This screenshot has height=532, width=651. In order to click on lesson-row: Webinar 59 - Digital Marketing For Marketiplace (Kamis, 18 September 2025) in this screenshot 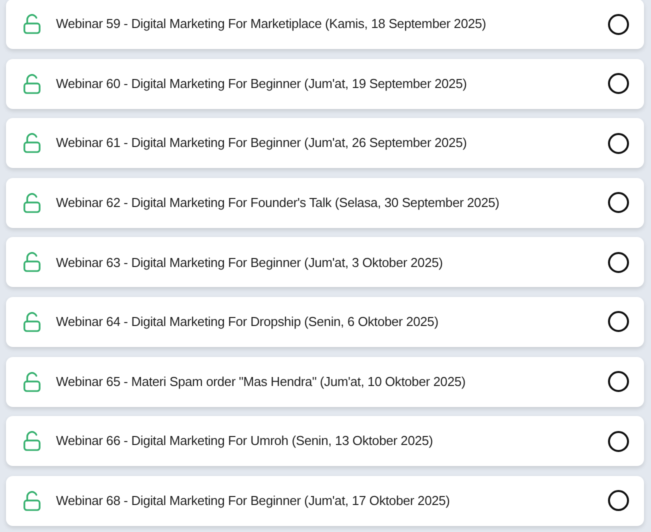, I will do `click(325, 24)`.